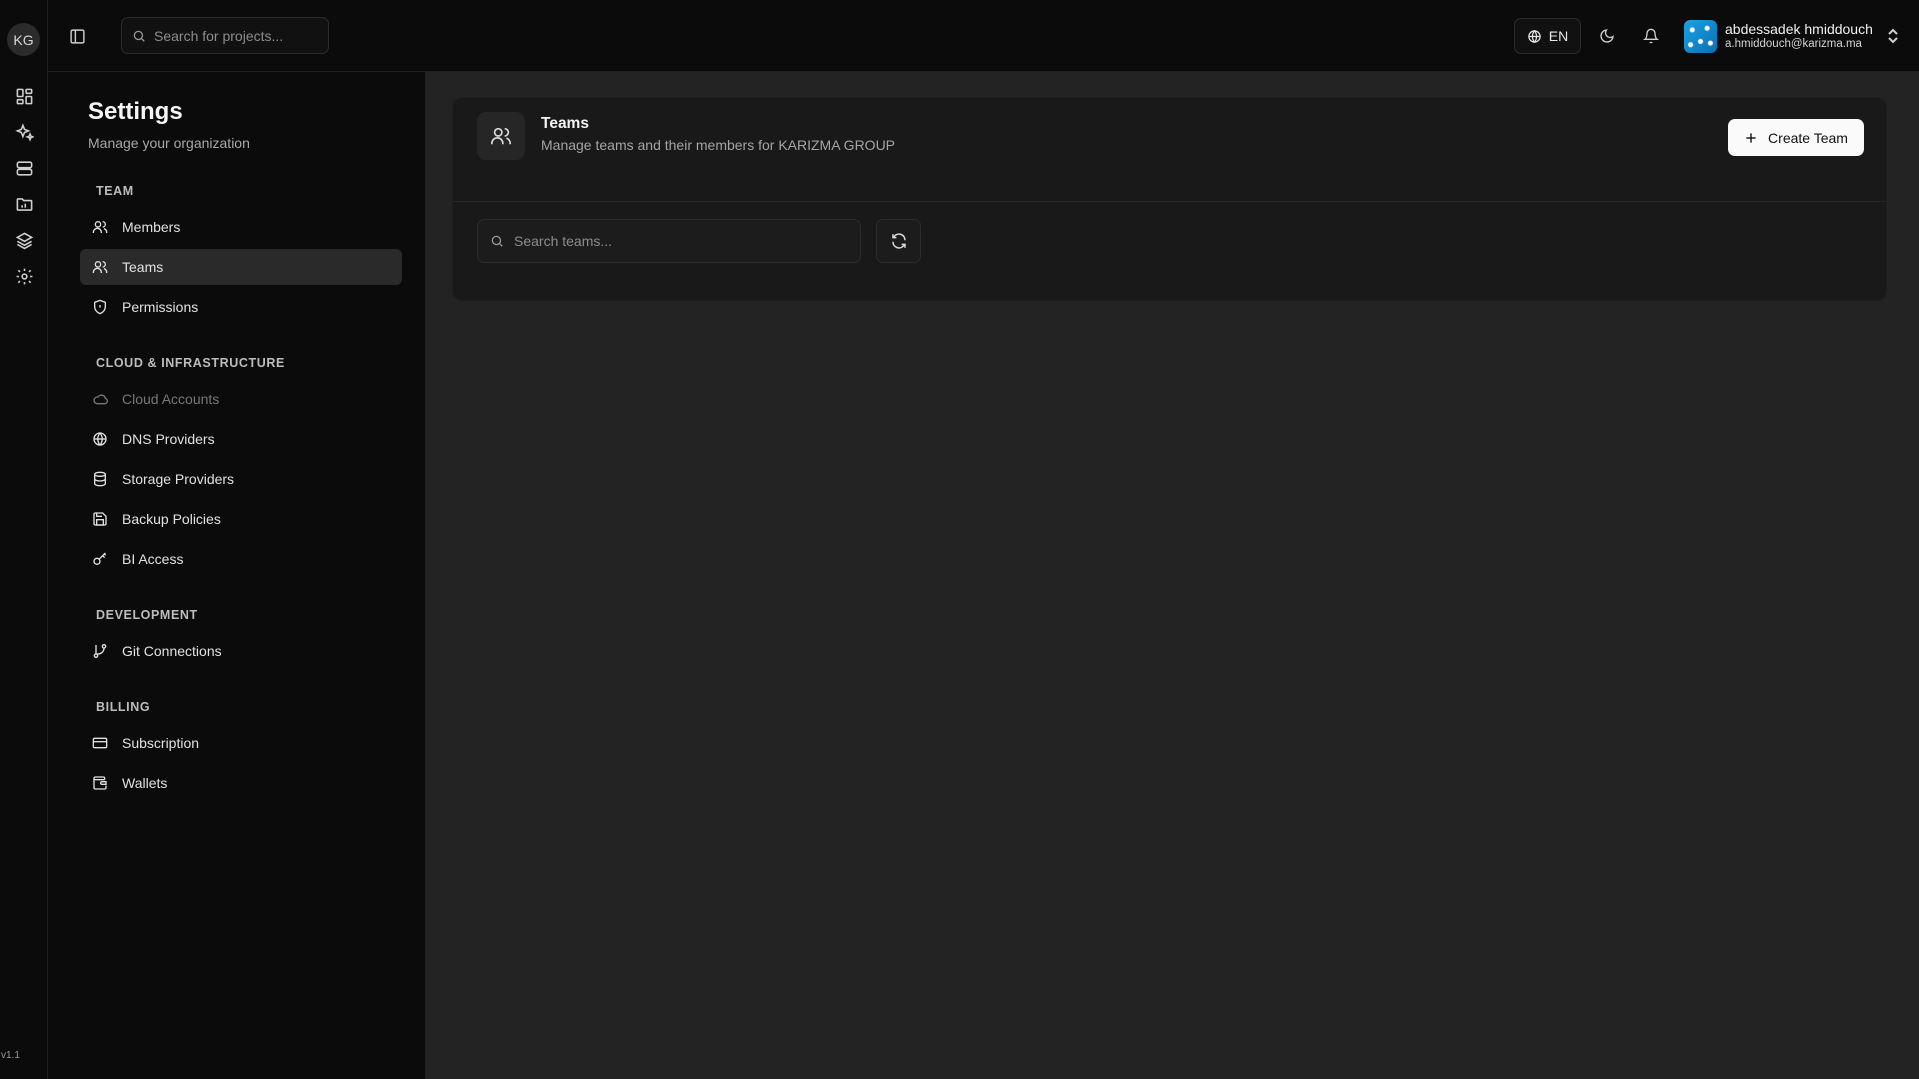 This screenshot has width=1919, height=1079. Describe the element at coordinates (1808, 137) in the screenshot. I see `create-team-label: Create Team` at that location.